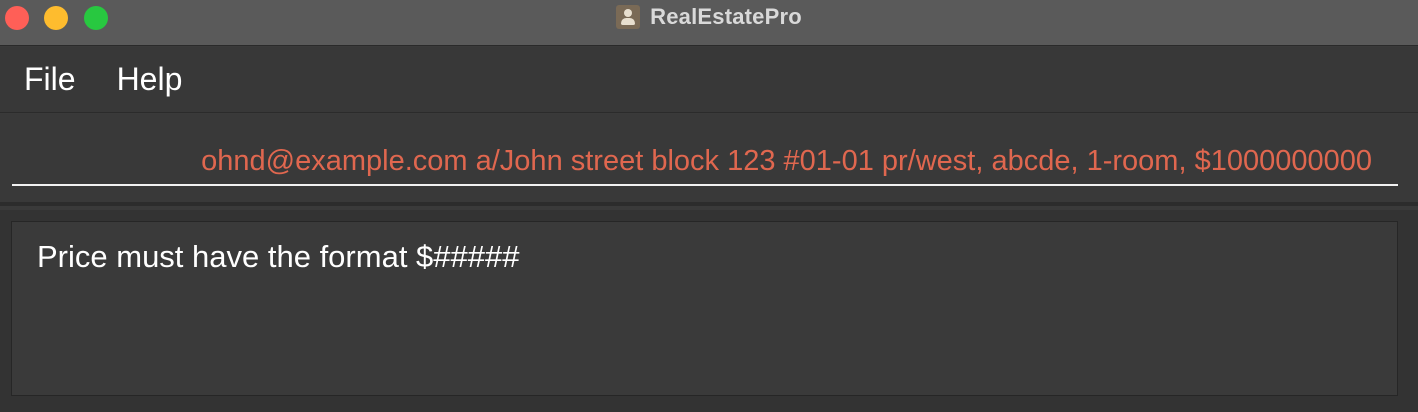  Describe the element at coordinates (278, 256) in the screenshot. I see `result-message: Price must have the format $#####` at that location.